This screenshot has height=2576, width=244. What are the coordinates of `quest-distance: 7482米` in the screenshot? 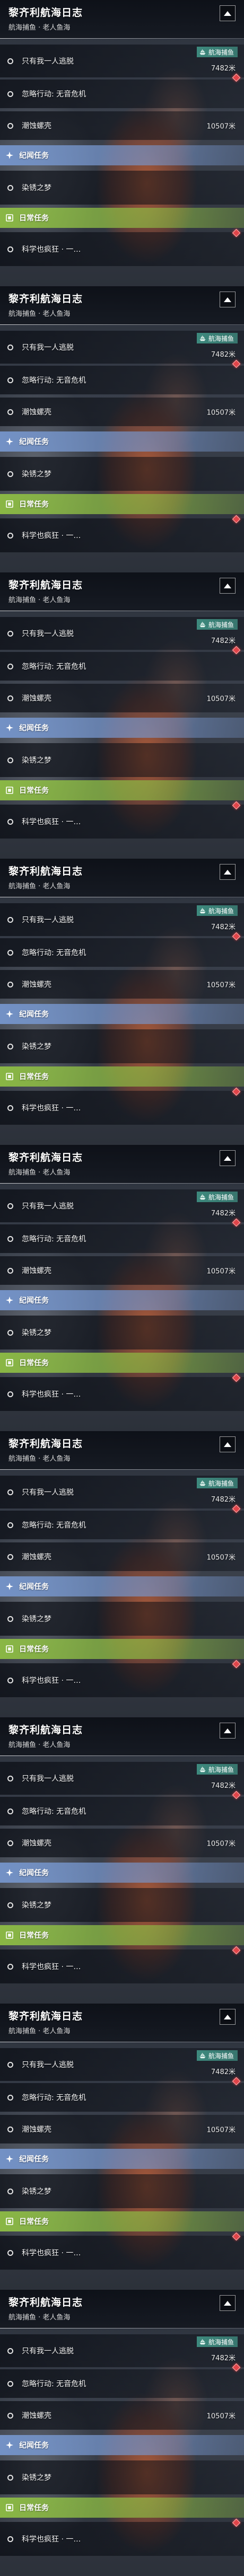 It's located at (224, 355).